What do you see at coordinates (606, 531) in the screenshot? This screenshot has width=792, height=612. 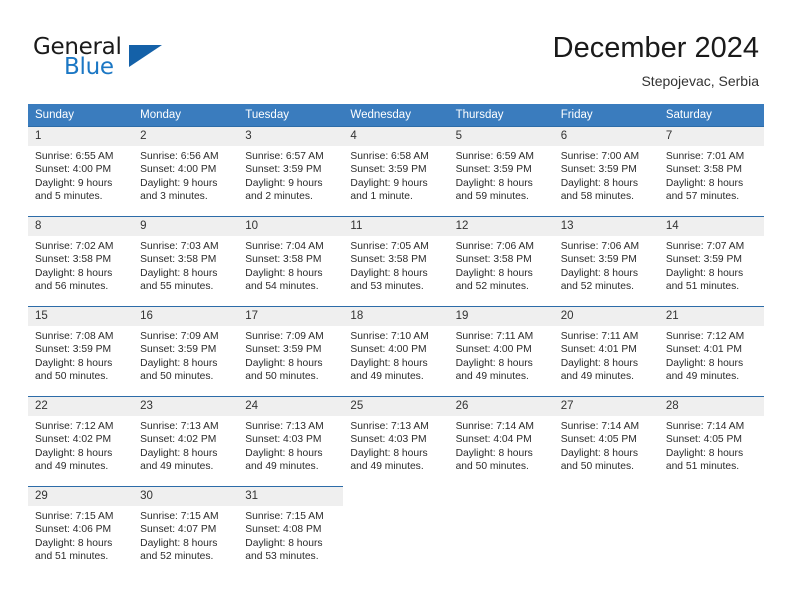 I see `calendar-day-cell` at bounding box center [606, 531].